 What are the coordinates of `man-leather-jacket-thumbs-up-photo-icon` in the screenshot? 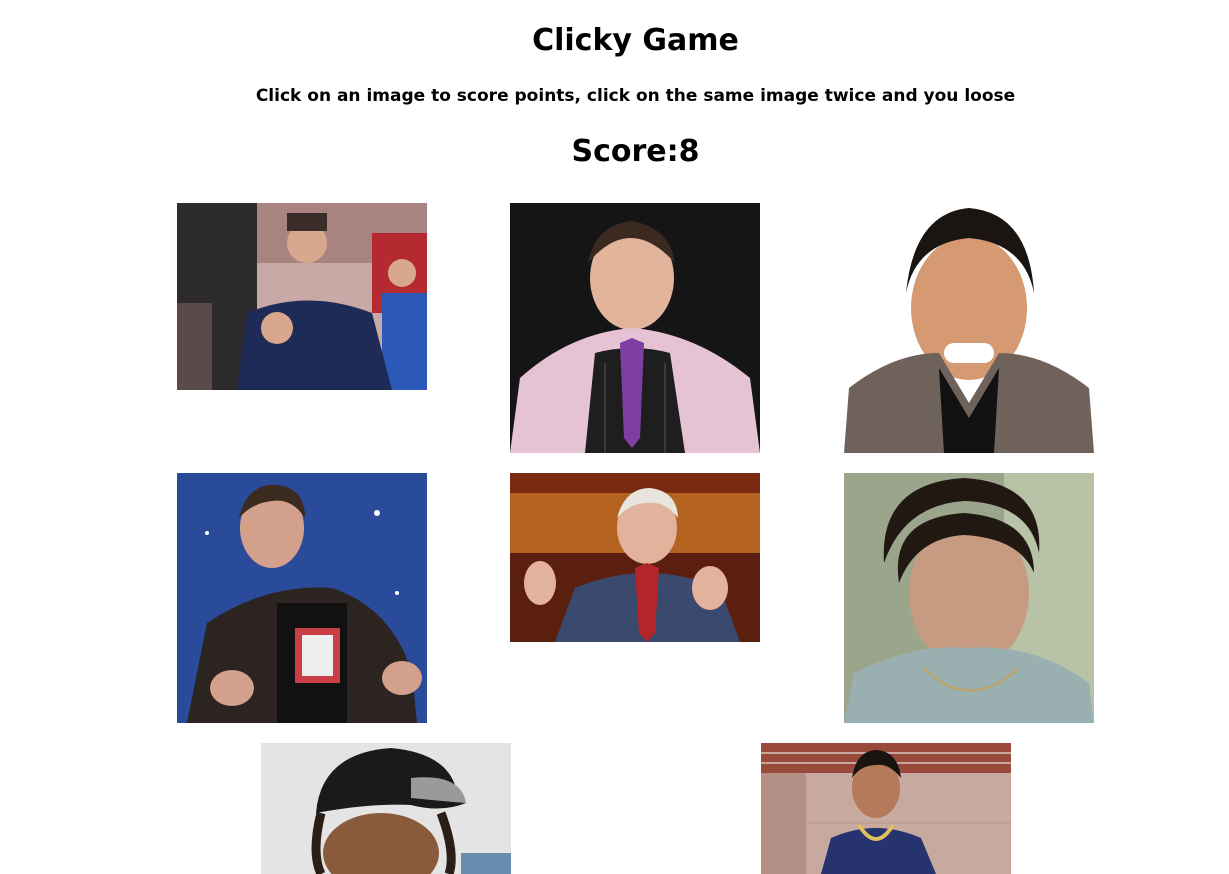 It's located at (302, 598).